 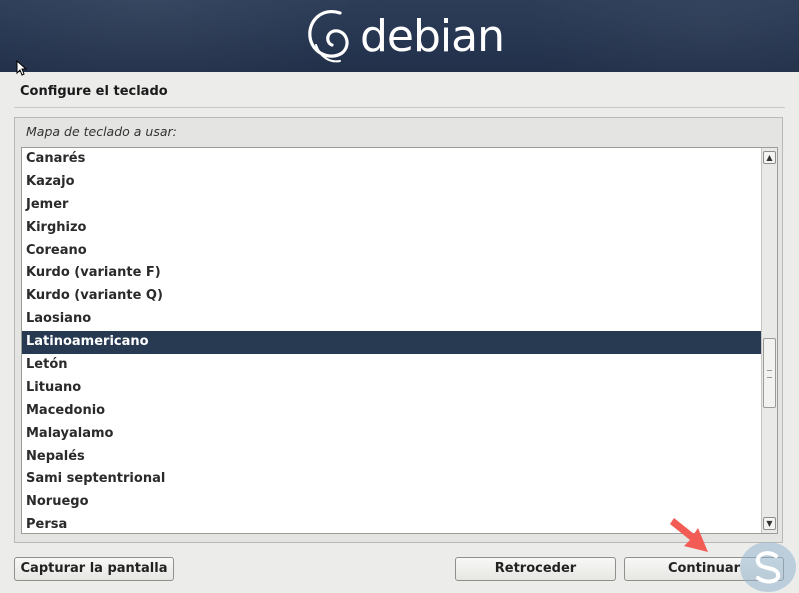 I want to click on list-item: Laosiano, so click(x=391, y=319).